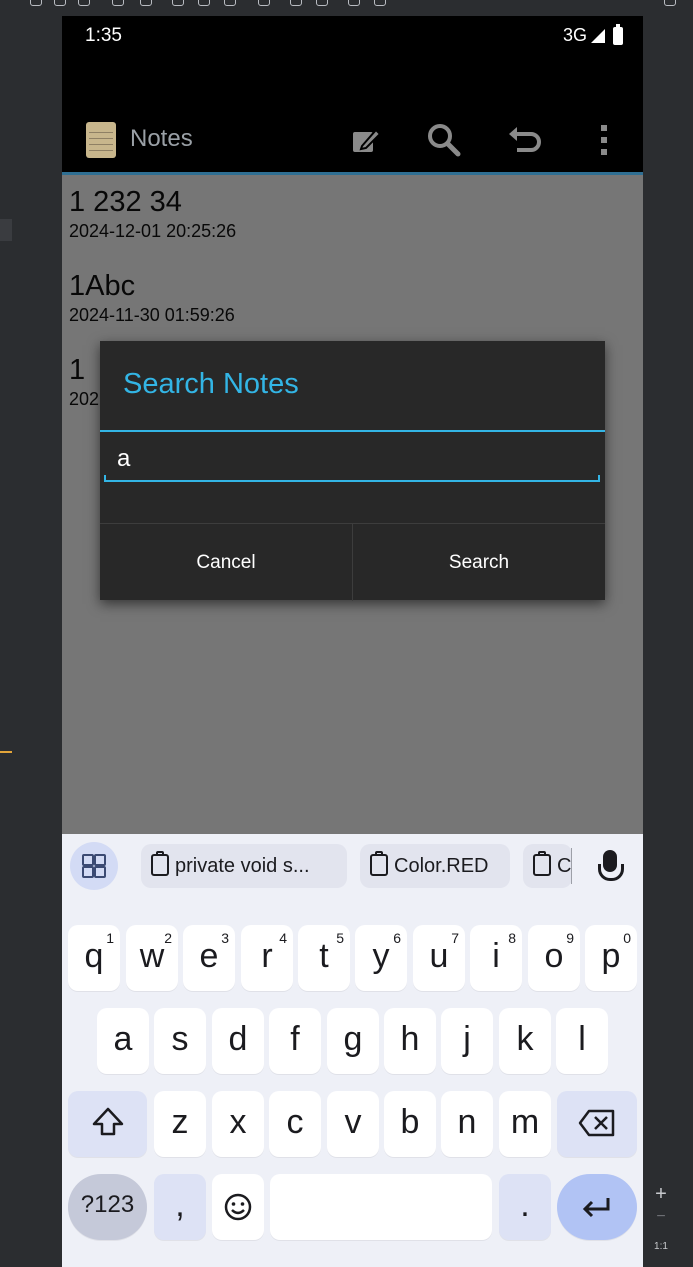 This screenshot has width=693, height=1267. I want to click on power-icon, so click(36, 3).